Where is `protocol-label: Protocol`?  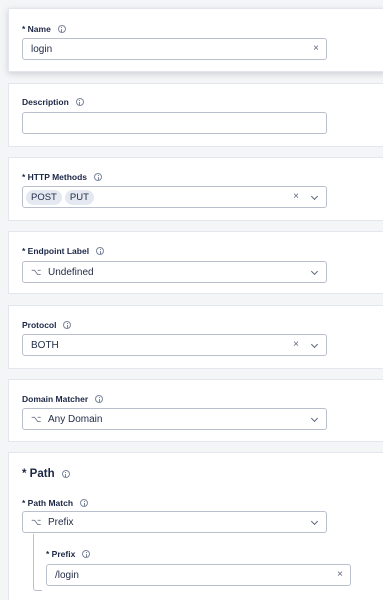 protocol-label: Protocol is located at coordinates (39, 325).